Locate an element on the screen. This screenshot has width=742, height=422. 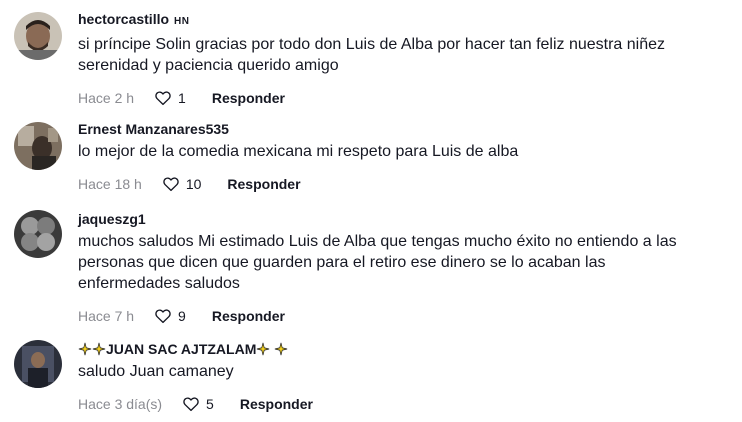
like-count: 10 is located at coordinates (193, 184).